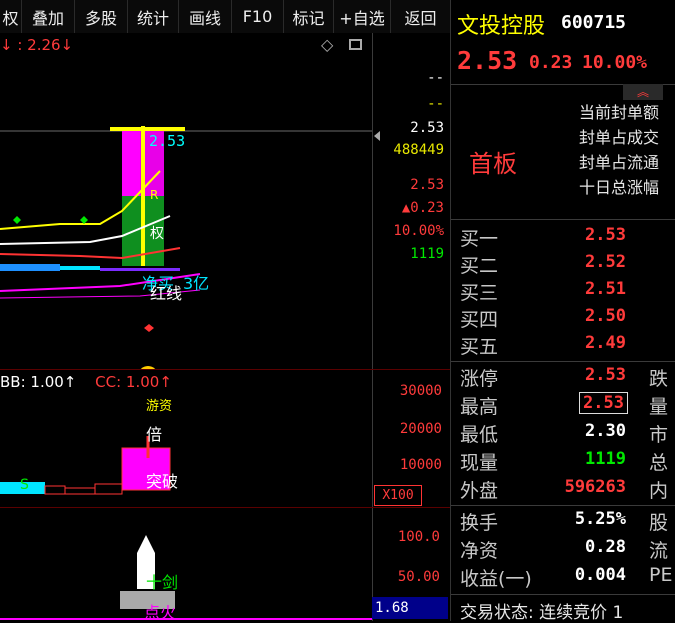 The image size is (675, 623). What do you see at coordinates (205, 16) in the screenshot?
I see `toolbar-btn-draw: 画线` at bounding box center [205, 16].